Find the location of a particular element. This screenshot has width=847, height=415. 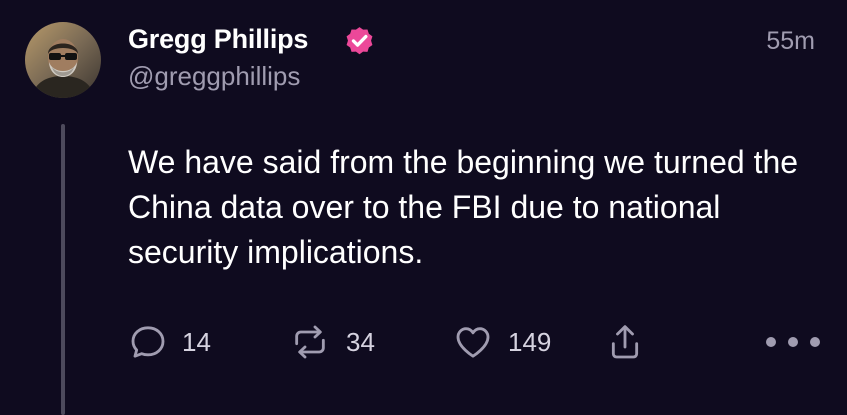

heart-icon is located at coordinates (473, 342).